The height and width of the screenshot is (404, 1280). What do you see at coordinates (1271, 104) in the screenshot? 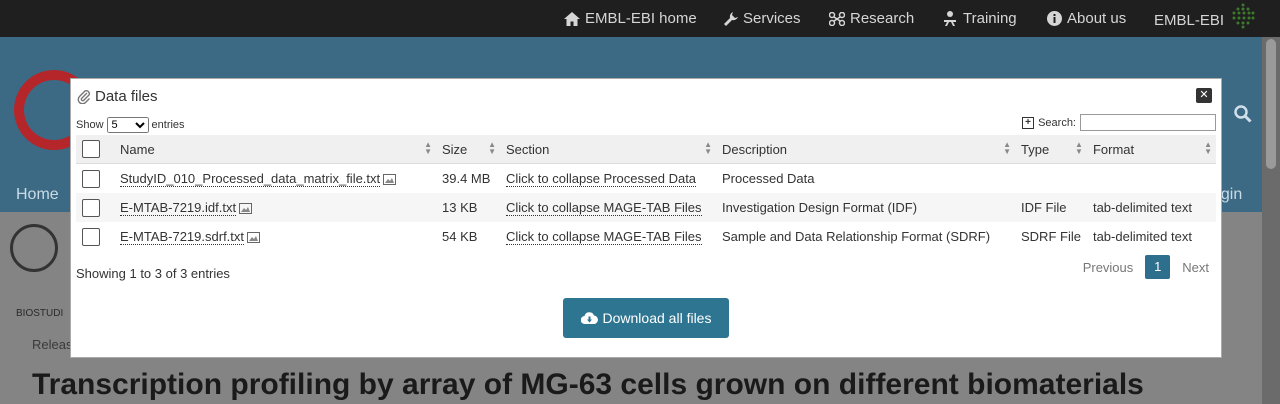
I see `scrollbar-thumb` at bounding box center [1271, 104].